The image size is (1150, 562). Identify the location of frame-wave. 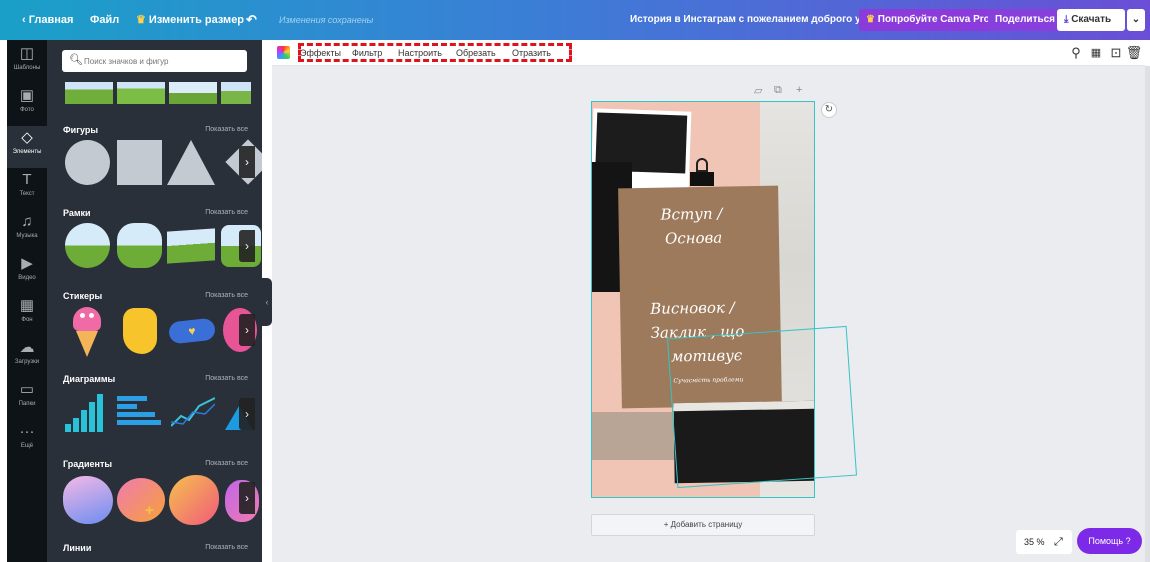
(191, 246).